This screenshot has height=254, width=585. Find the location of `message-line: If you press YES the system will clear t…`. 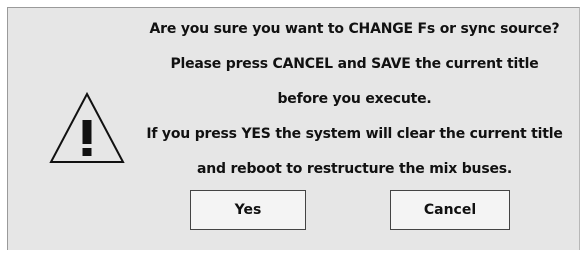

message-line: If you press YES the system will clear t… is located at coordinates (354, 134).